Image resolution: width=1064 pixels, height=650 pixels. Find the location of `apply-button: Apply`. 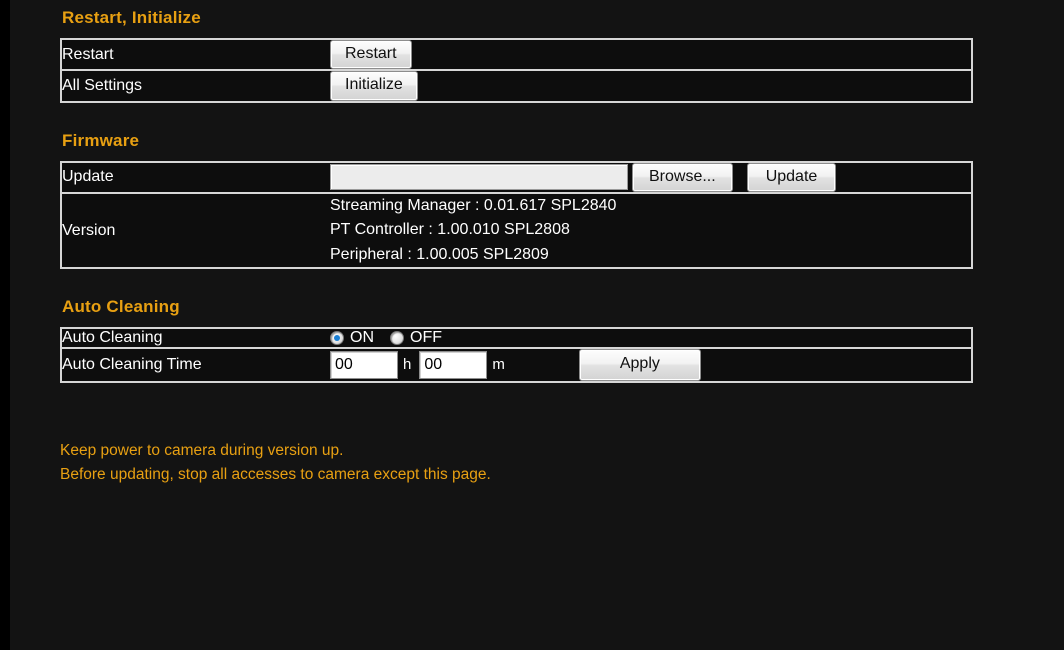

apply-button: Apply is located at coordinates (639, 365).